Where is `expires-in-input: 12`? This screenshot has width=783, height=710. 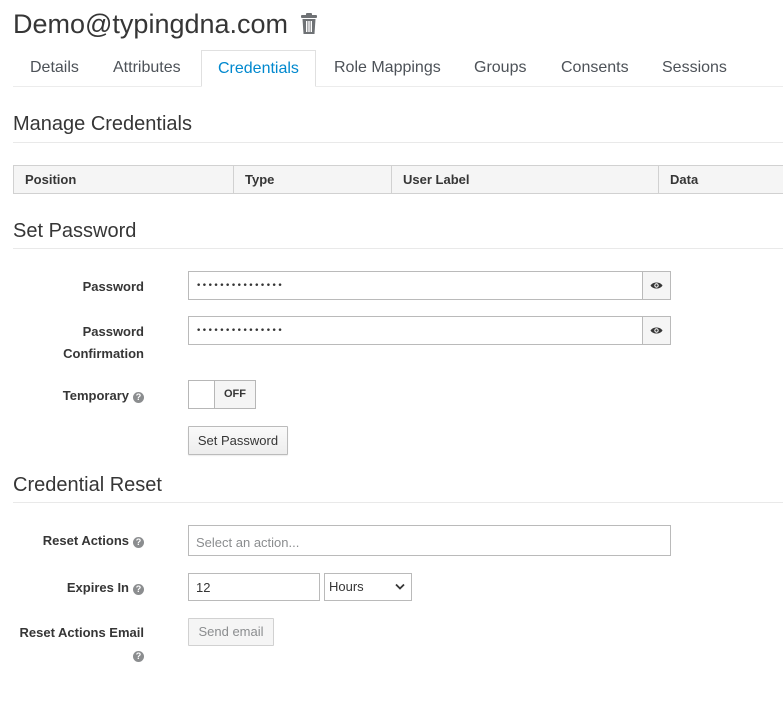 expires-in-input: 12 is located at coordinates (254, 587).